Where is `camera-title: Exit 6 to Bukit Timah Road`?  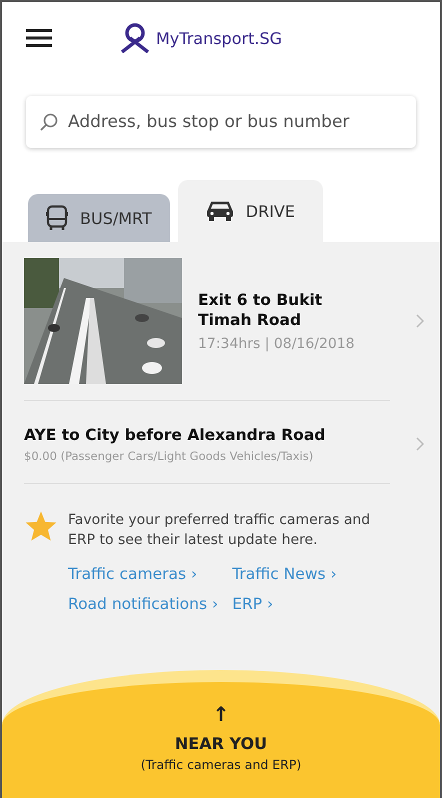 camera-title: Exit 6 to Bukit Timah Road is located at coordinates (261, 310).